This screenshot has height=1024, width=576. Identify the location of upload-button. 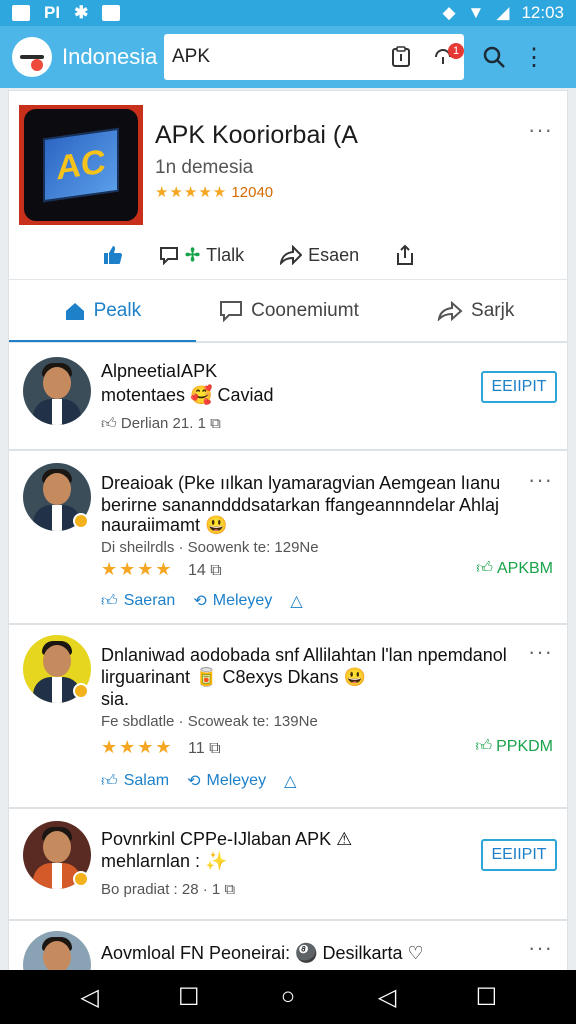
(405, 255).